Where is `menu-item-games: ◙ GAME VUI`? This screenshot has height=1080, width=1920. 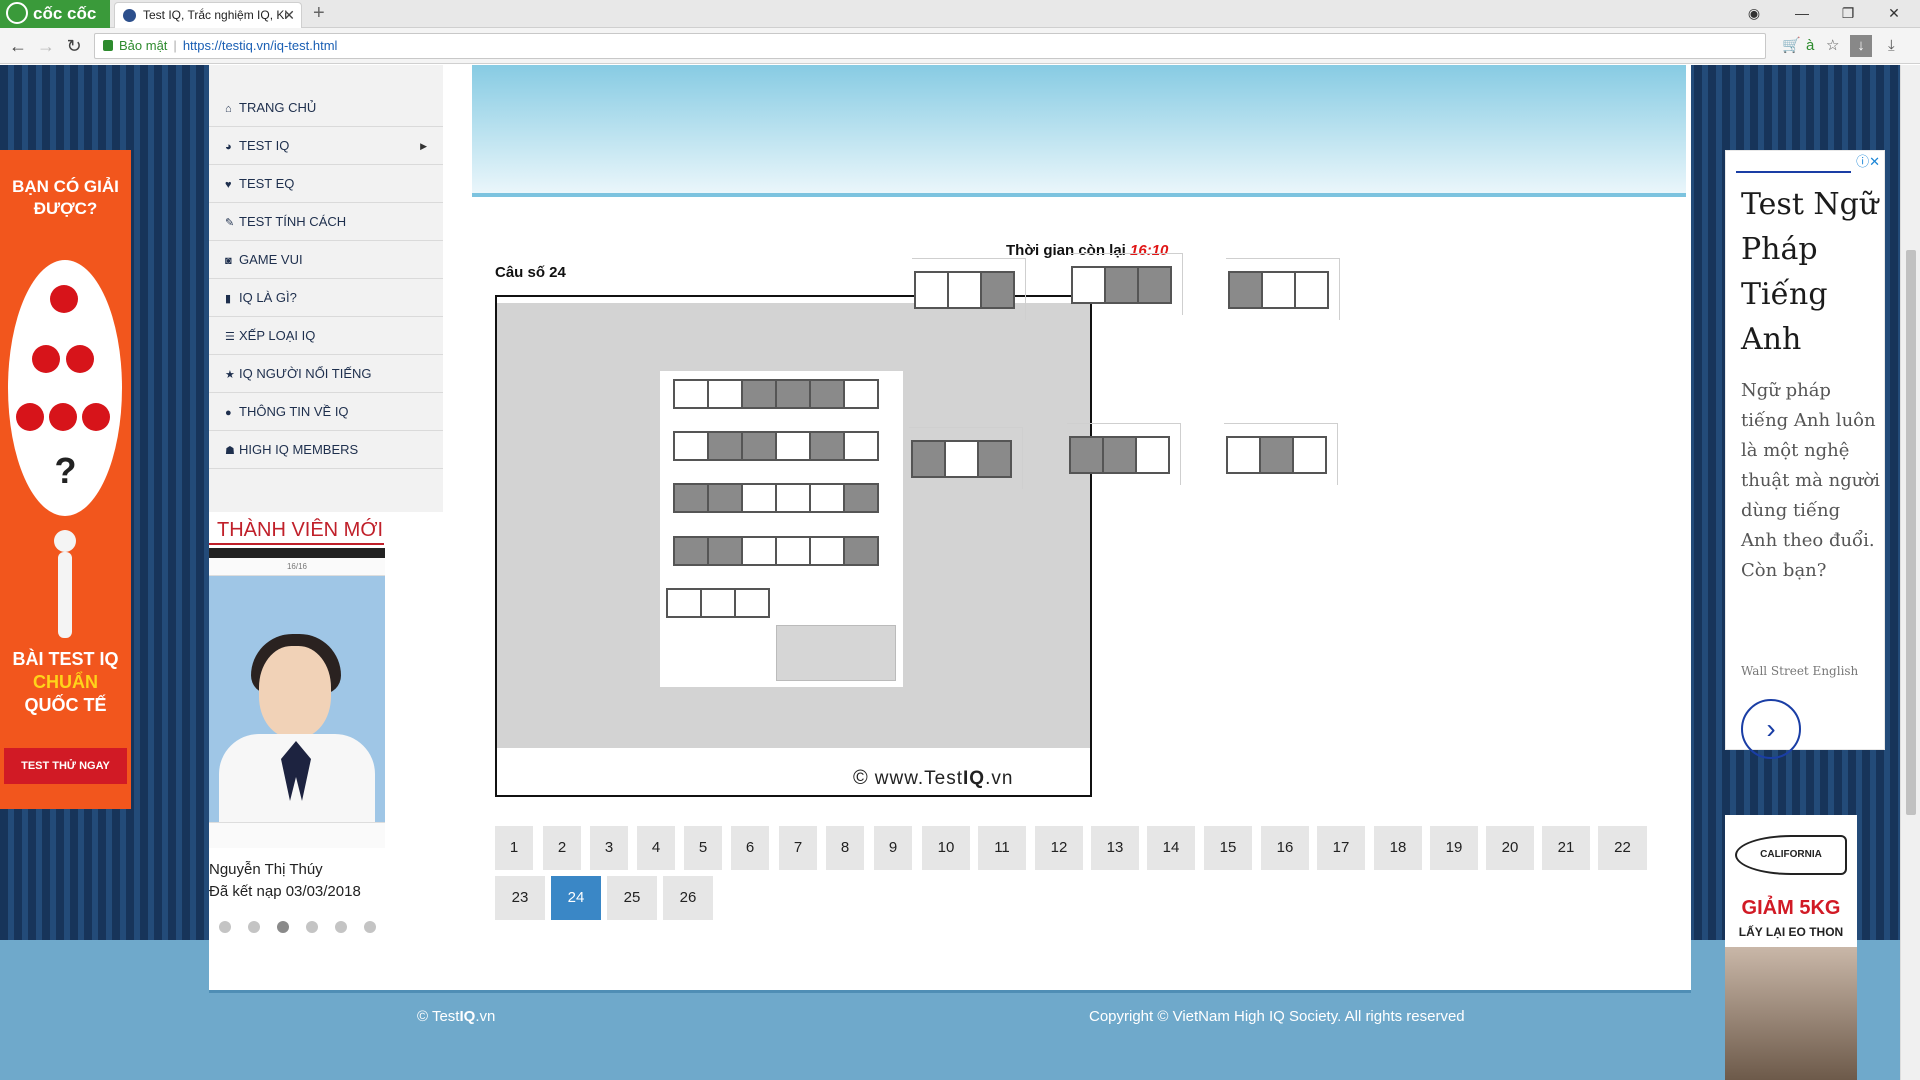
menu-item-games: ◙ GAME VUI is located at coordinates (326, 260).